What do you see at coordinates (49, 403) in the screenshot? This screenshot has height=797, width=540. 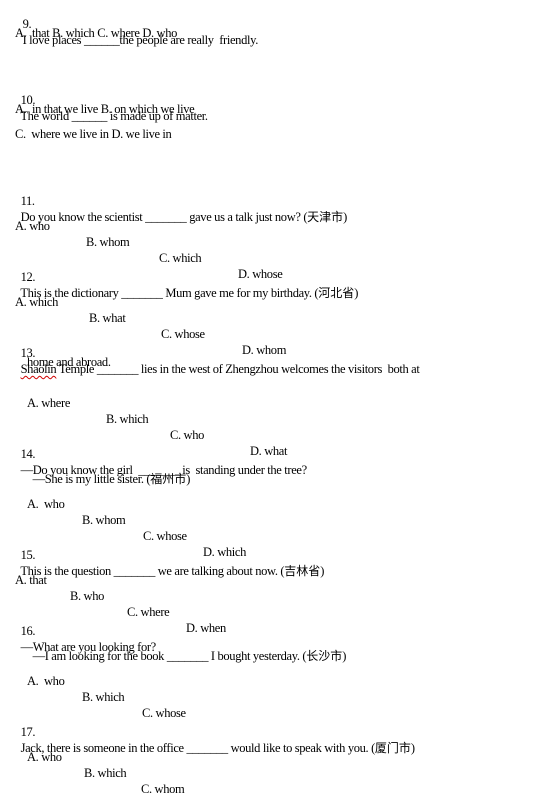 I see `option-a: A. where` at bounding box center [49, 403].